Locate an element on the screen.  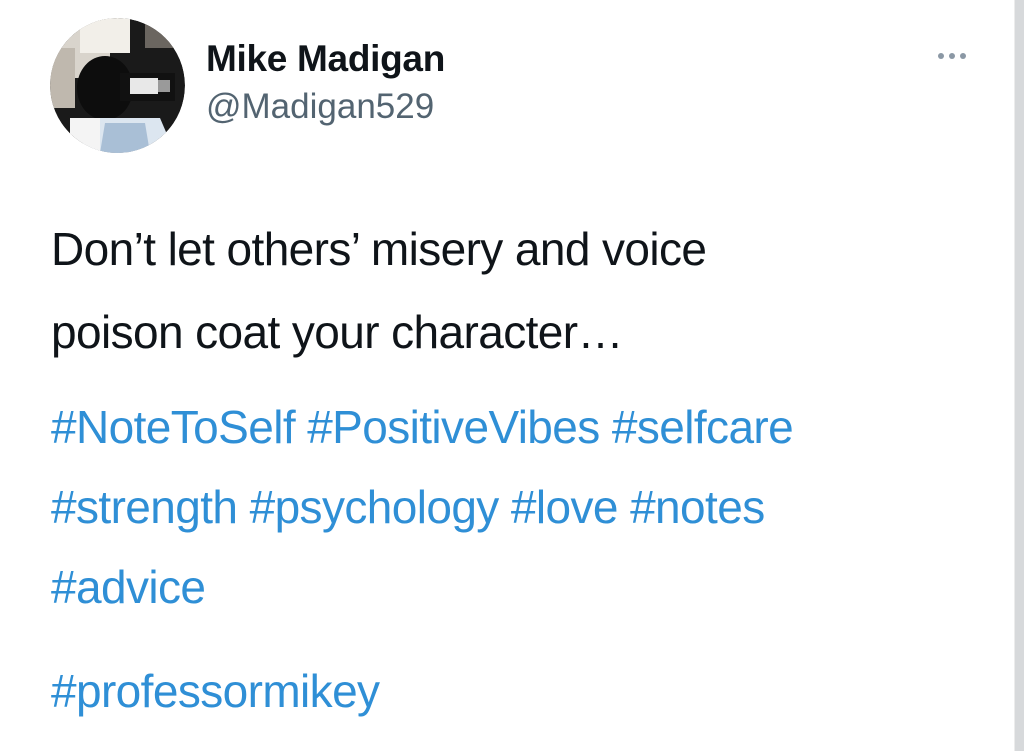
author-avatar is located at coordinates (117, 85).